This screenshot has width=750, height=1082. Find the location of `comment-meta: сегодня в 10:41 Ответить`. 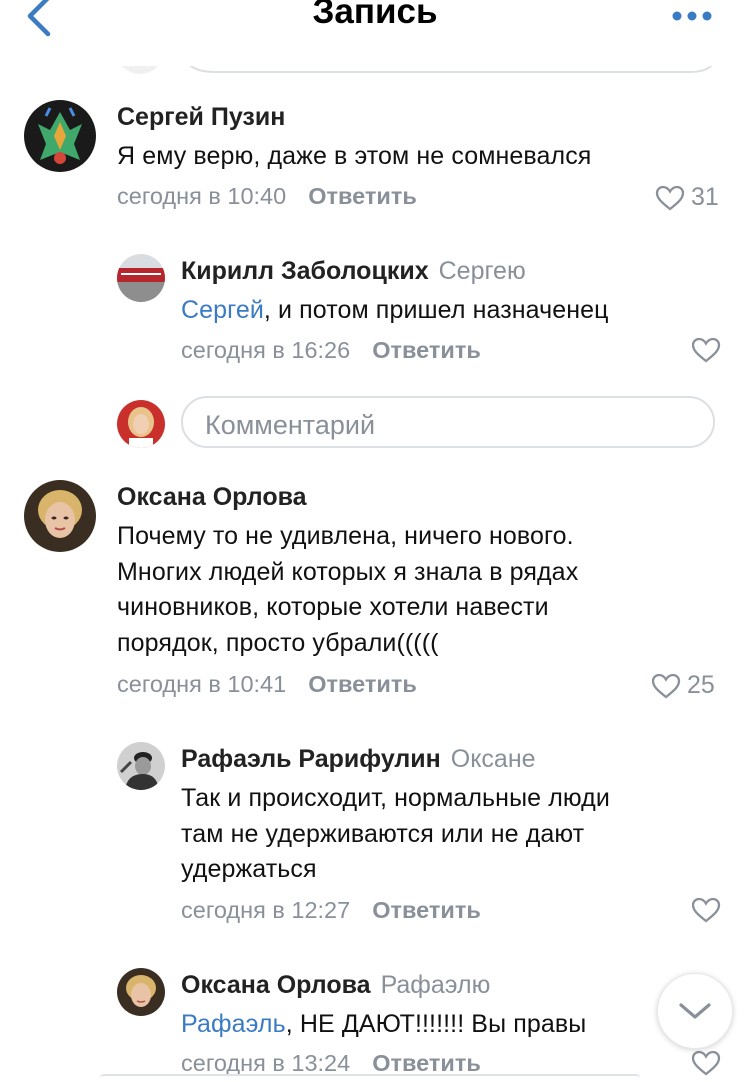

comment-meta: сегодня в 10:41 Ответить is located at coordinates (267, 684).